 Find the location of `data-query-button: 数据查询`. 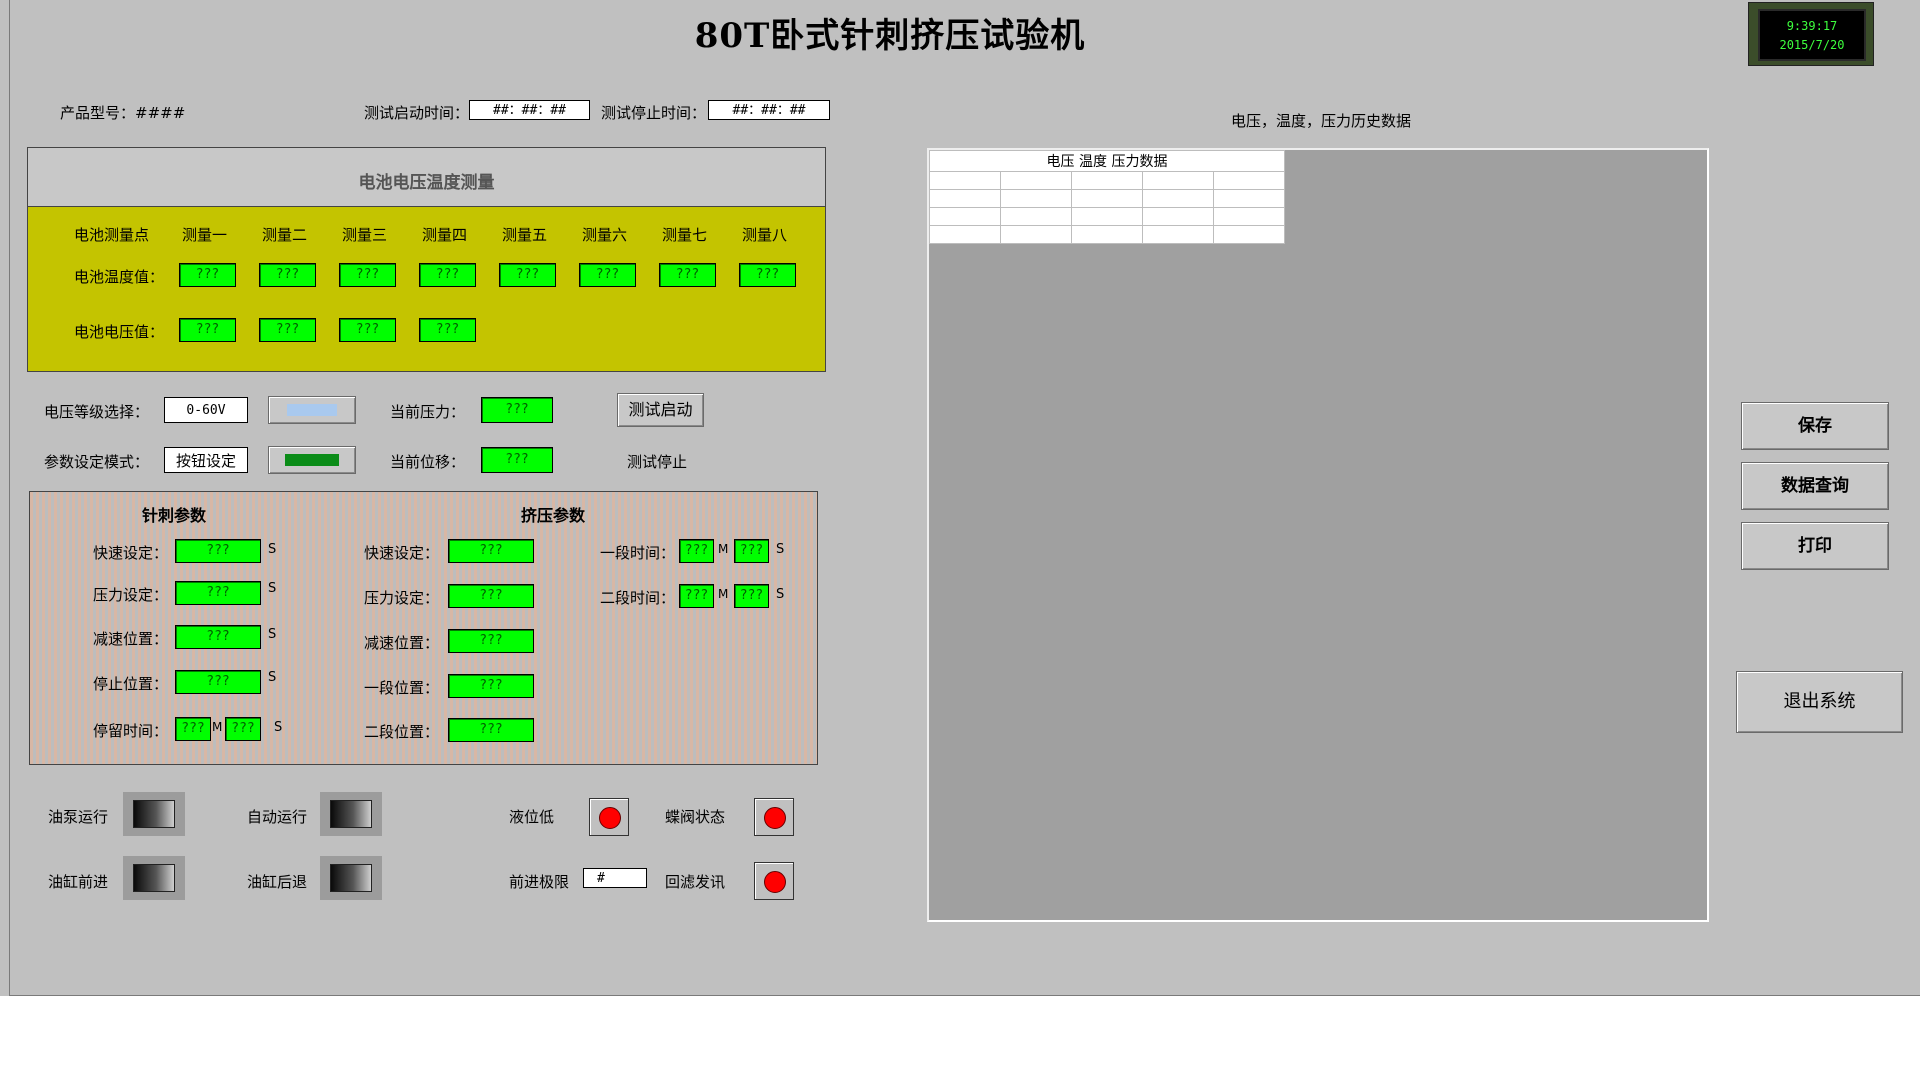

data-query-button: 数据查询 is located at coordinates (1815, 486).